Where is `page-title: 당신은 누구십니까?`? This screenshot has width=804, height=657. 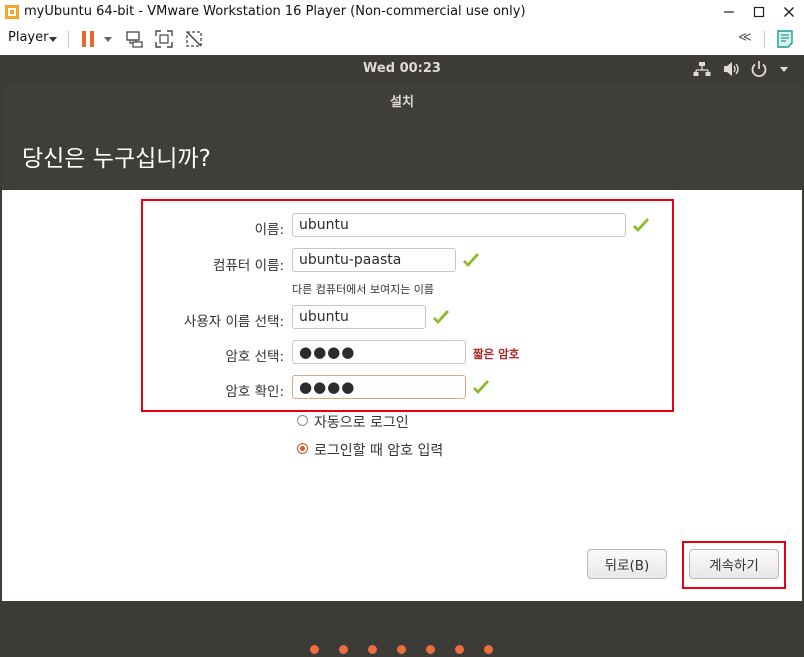
page-title: 당신은 누구십니까? is located at coordinates (116, 159).